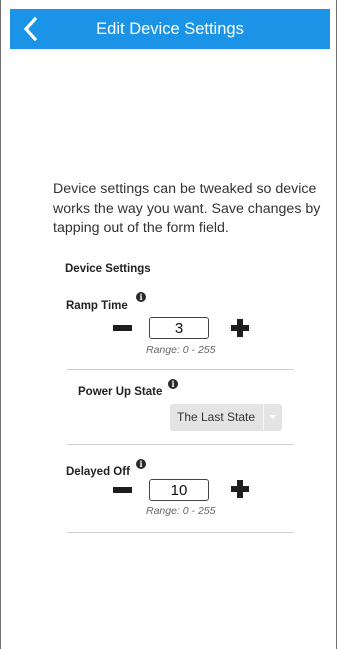  I want to click on delayed-off-input, so click(179, 490).